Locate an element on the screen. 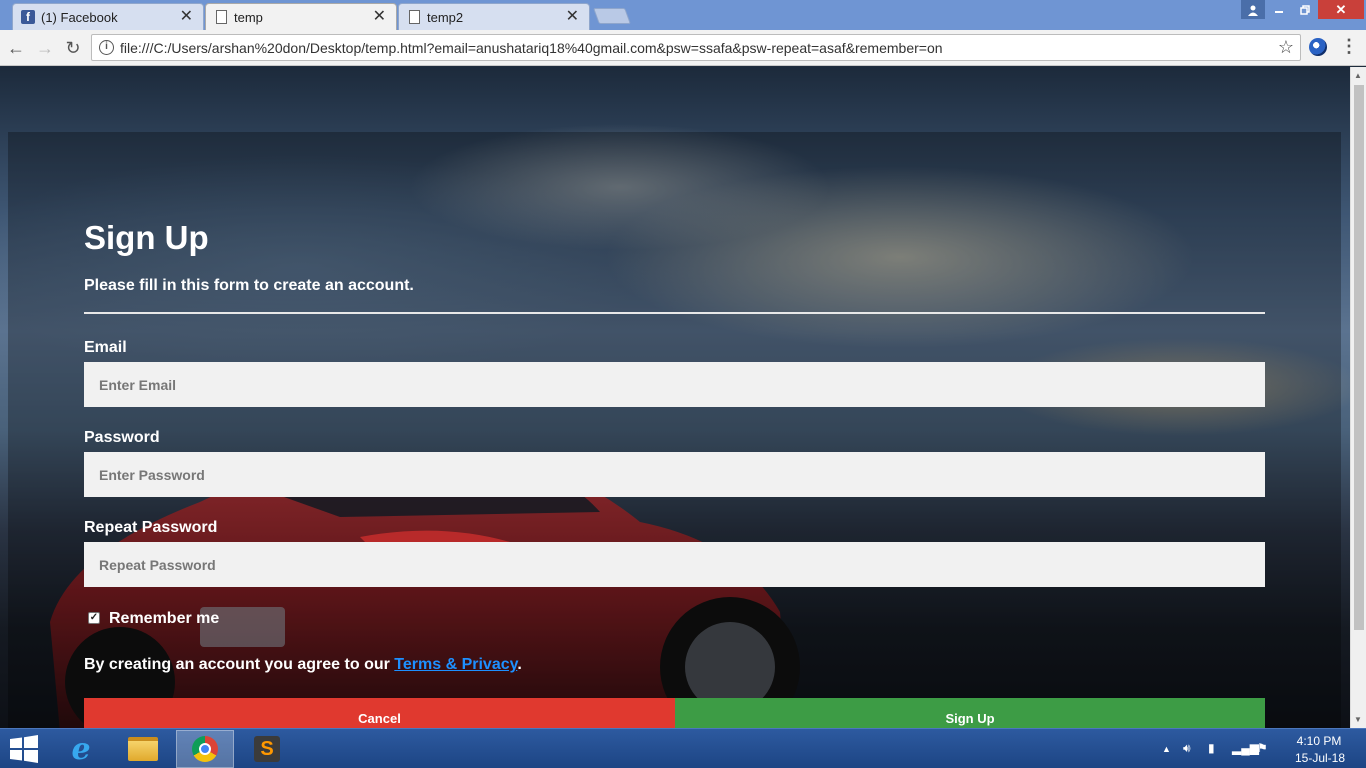 This screenshot has height=768, width=1366. facebook-icon: f is located at coordinates (28, 17).